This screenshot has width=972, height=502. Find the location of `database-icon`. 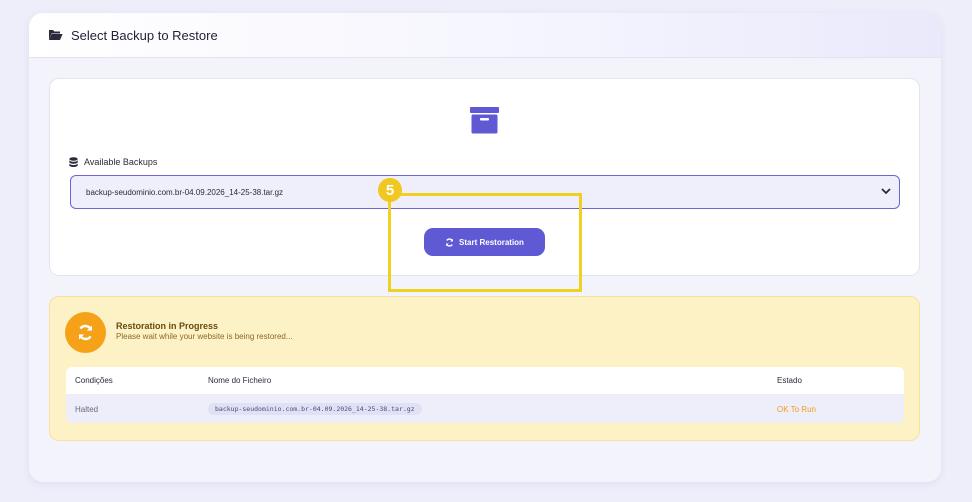

database-icon is located at coordinates (73, 162).